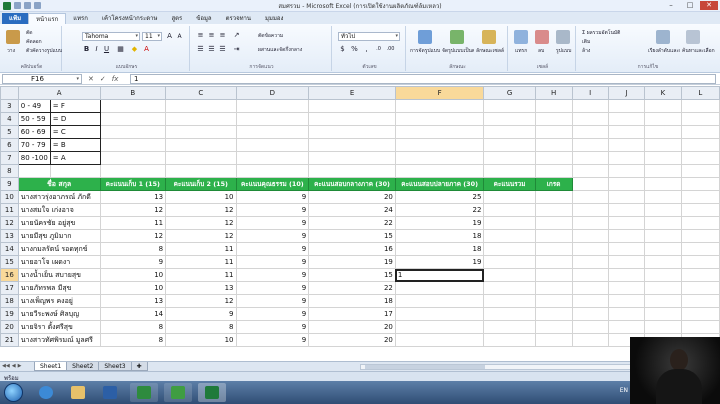  Describe the element at coordinates (133, 223) in the screenshot. I see `score1-cell: 11` at that location.